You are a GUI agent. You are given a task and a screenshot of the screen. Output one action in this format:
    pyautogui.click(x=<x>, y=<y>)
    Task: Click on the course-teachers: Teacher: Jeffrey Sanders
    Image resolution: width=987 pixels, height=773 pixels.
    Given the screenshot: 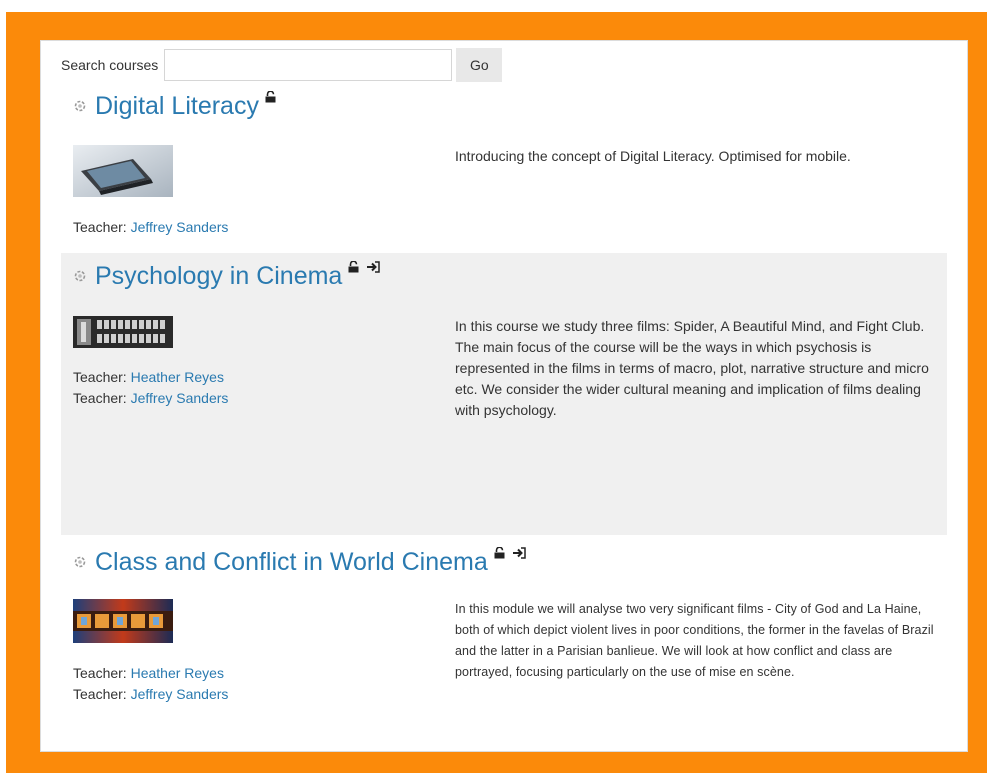 What is the action you would take?
    pyautogui.click(x=150, y=227)
    